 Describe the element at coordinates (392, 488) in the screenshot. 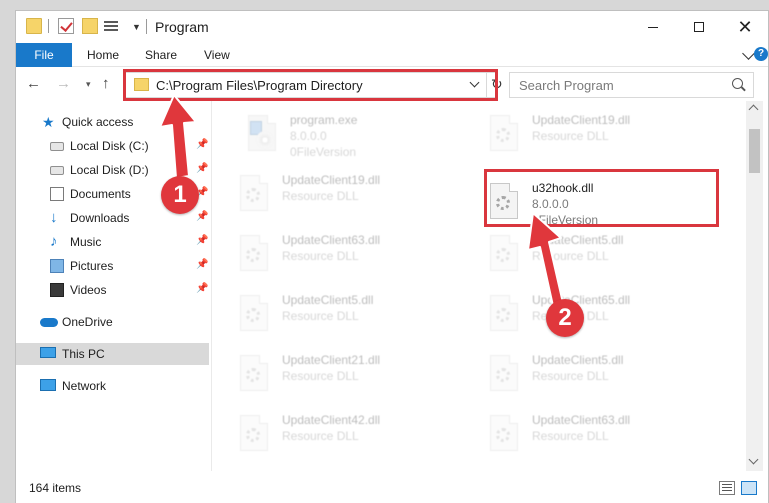

I see `status-bar: 164 items` at that location.